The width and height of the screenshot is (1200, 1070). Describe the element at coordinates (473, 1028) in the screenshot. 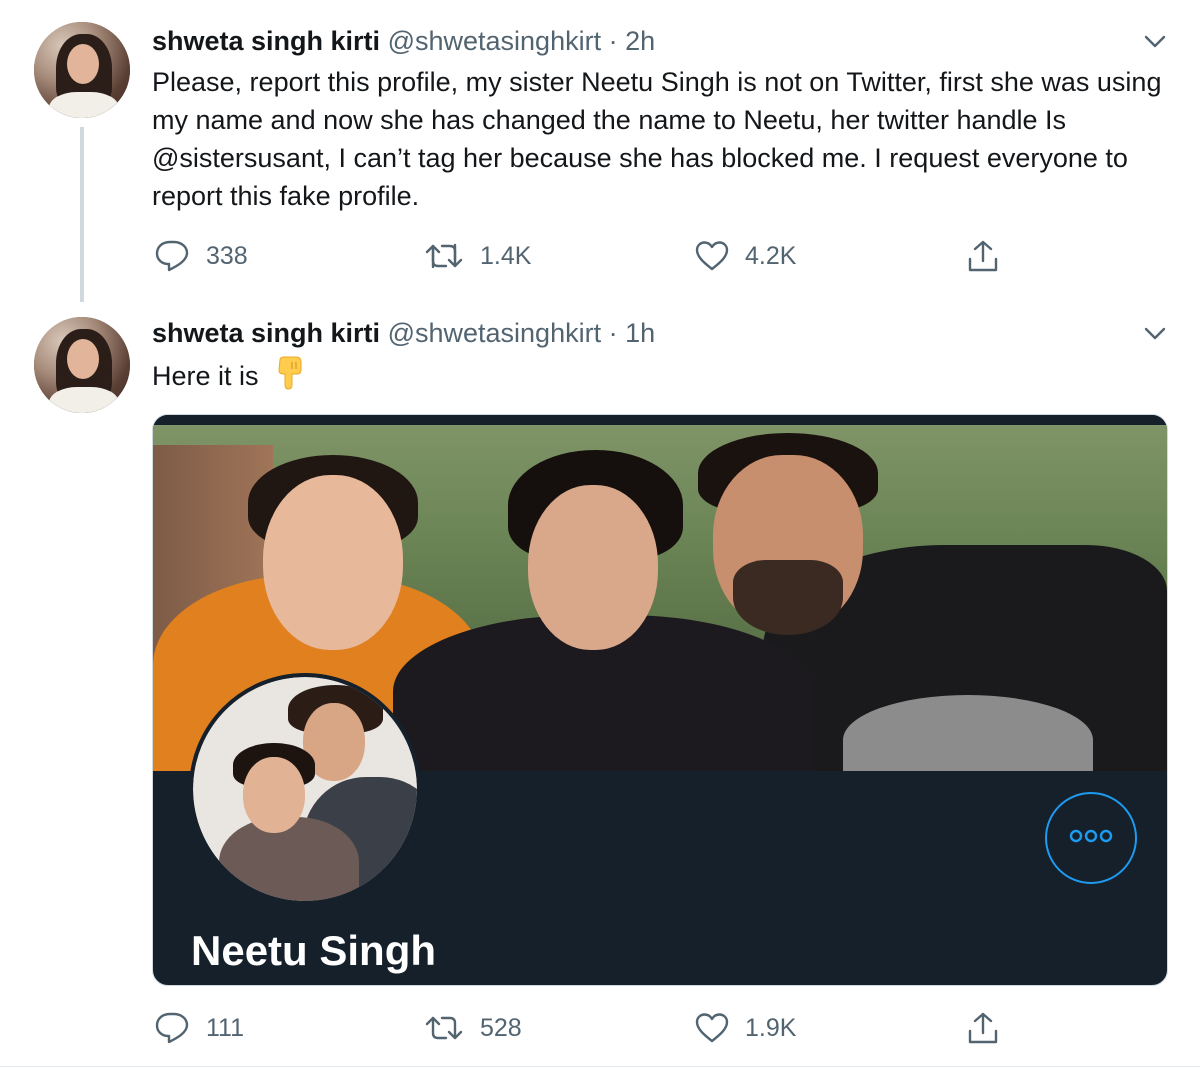

I see `retweet-button: 528` at that location.